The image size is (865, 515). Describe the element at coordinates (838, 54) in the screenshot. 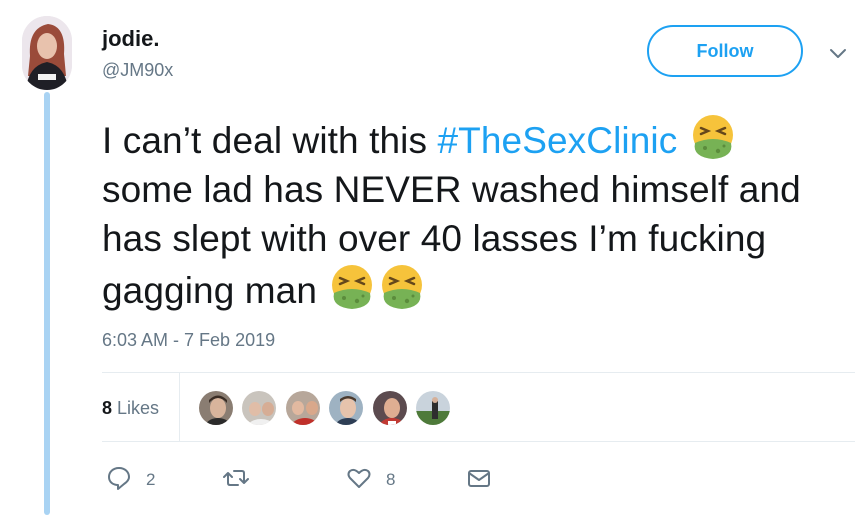

I see `chevron-down-icon` at that location.